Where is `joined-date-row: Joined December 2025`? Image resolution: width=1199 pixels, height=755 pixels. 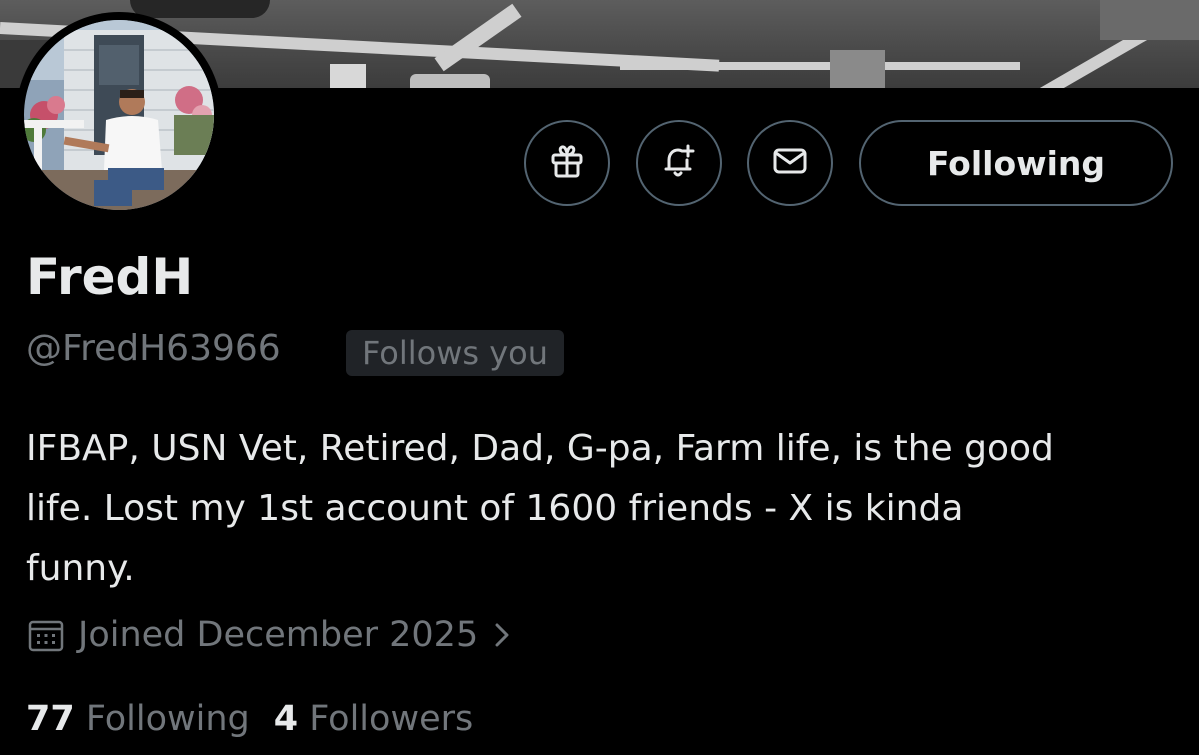
joined-date-row: Joined December 2025 is located at coordinates (269, 635).